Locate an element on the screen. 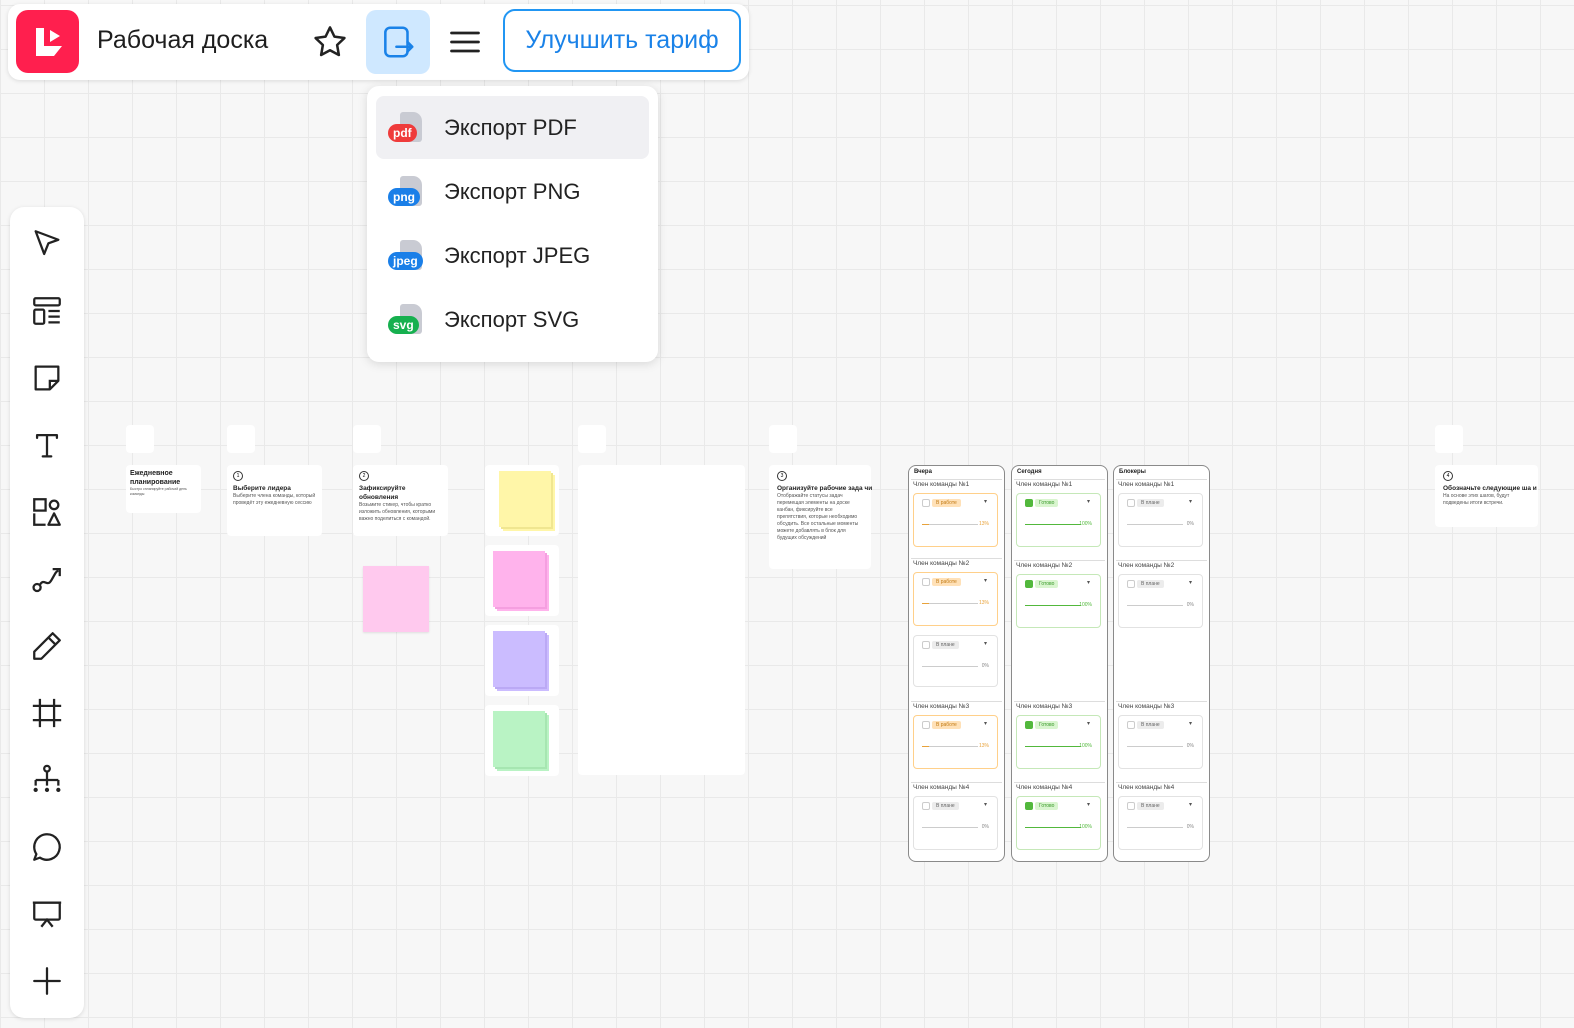 This screenshot has height=1028, width=1574. add-tool is located at coordinates (47, 981).